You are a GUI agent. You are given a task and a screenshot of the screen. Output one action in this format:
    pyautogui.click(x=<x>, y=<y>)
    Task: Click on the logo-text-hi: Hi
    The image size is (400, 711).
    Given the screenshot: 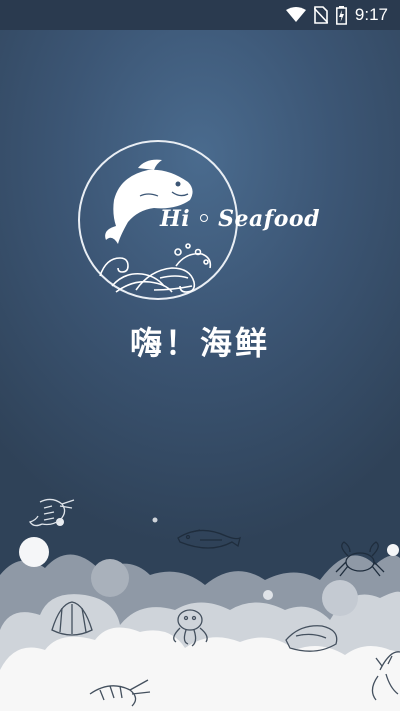 What is the action you would take?
    pyautogui.click(x=175, y=219)
    